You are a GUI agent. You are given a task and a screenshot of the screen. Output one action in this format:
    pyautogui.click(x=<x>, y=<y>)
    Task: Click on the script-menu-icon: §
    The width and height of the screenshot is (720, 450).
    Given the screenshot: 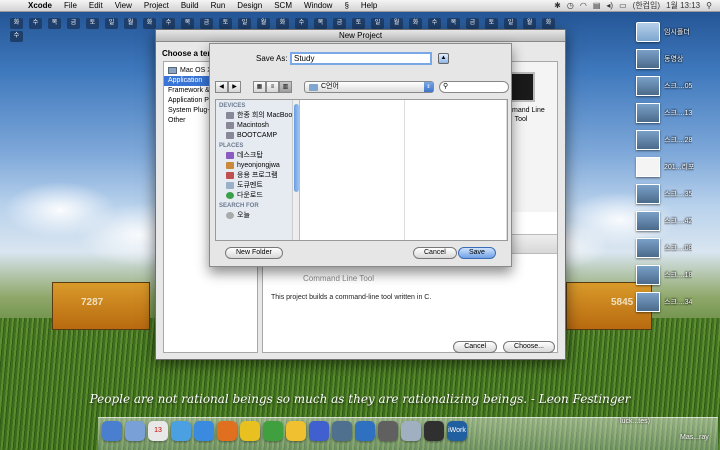 What is the action you would take?
    pyautogui.click(x=346, y=5)
    